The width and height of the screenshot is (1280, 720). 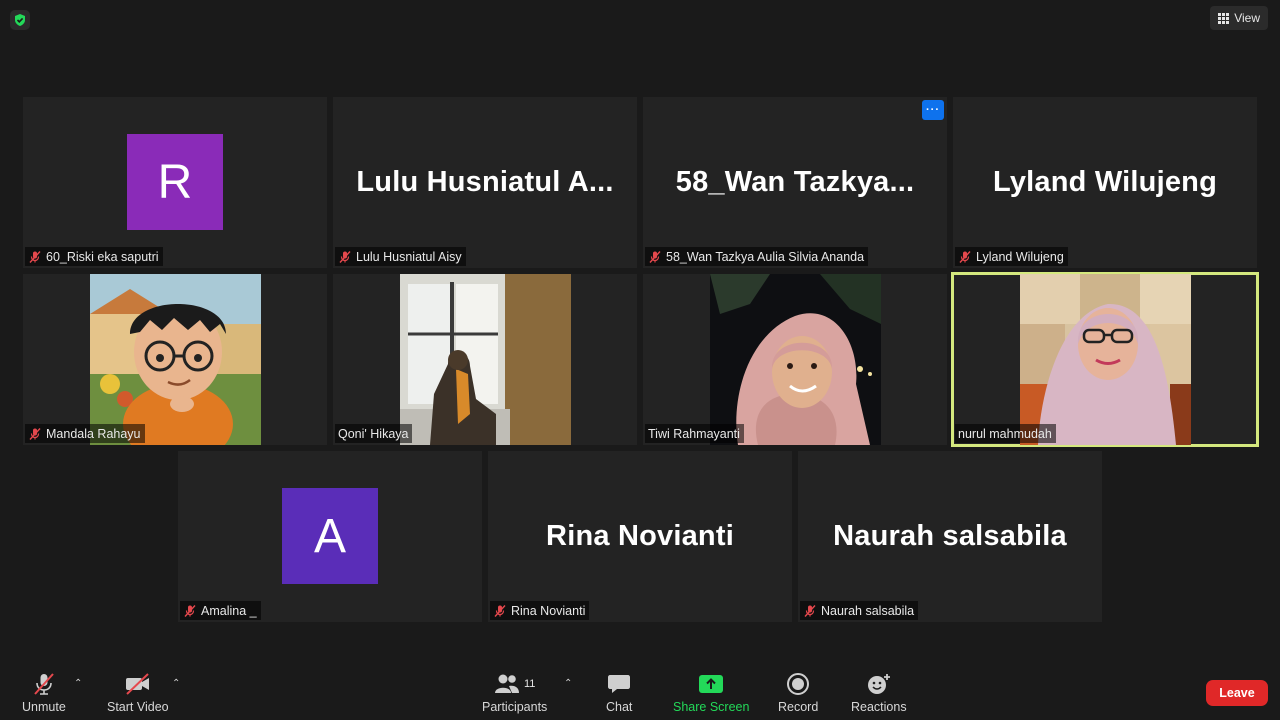 What do you see at coordinates (711, 707) in the screenshot?
I see `share-screen-label: Share Screen` at bounding box center [711, 707].